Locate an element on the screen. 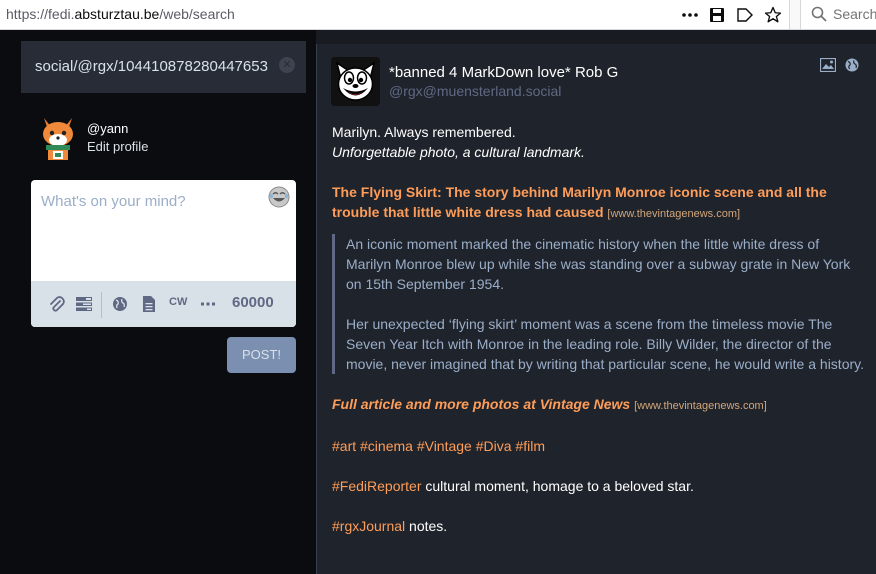 This screenshot has height=574, width=876. hashtag-link: #cinema is located at coordinates (386, 446).